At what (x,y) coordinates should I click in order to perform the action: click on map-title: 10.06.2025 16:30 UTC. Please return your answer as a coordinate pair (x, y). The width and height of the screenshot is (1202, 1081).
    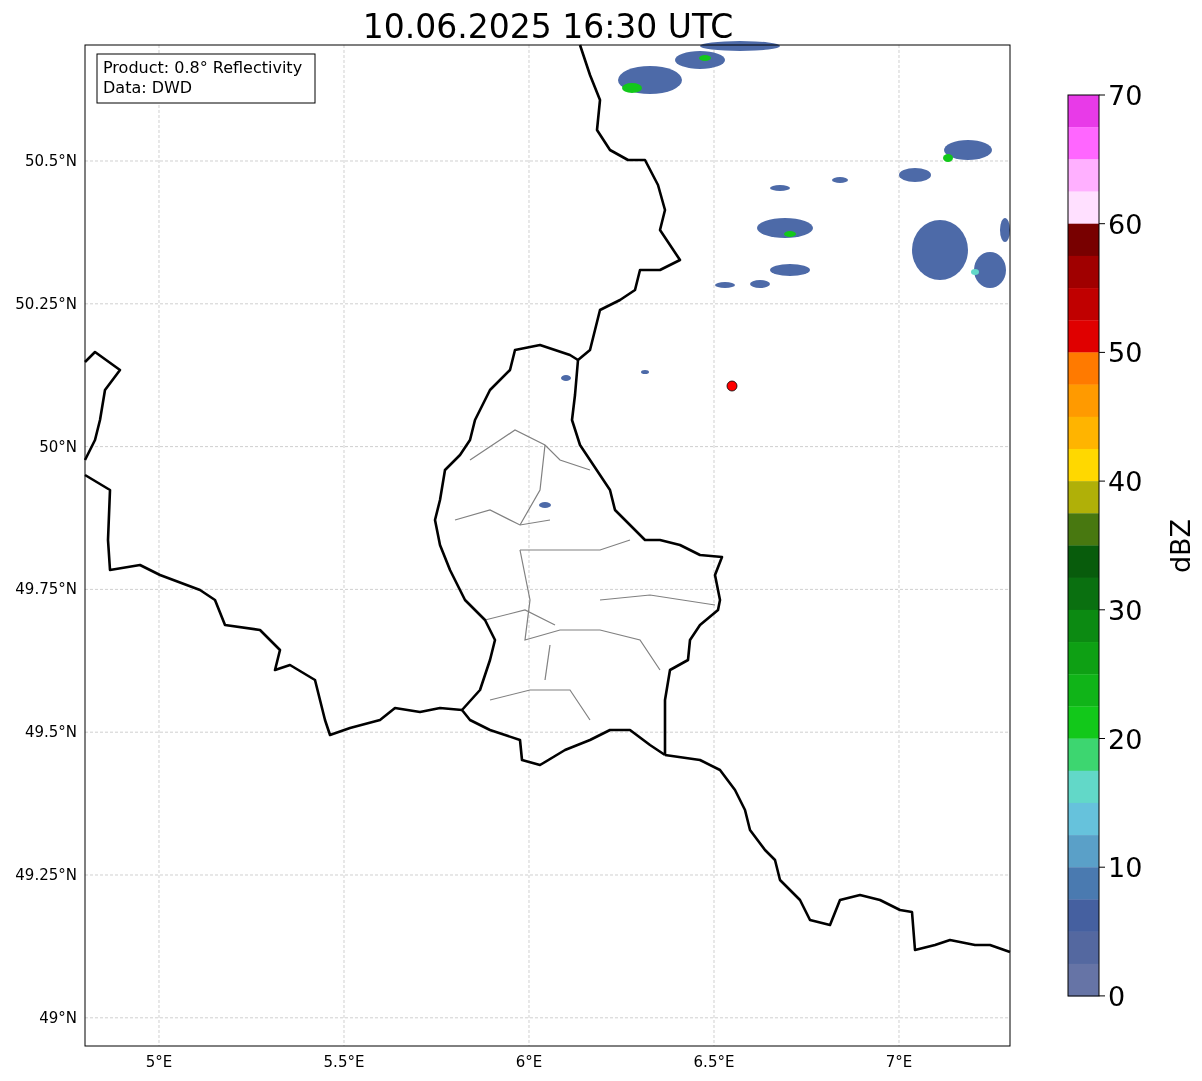
    Looking at the image, I should click on (548, 26).